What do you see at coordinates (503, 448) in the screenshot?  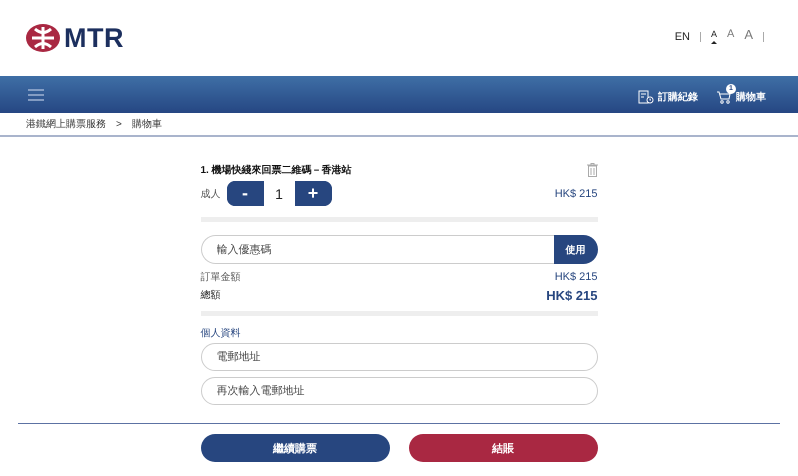 I see `checkout-button: 結賬` at bounding box center [503, 448].